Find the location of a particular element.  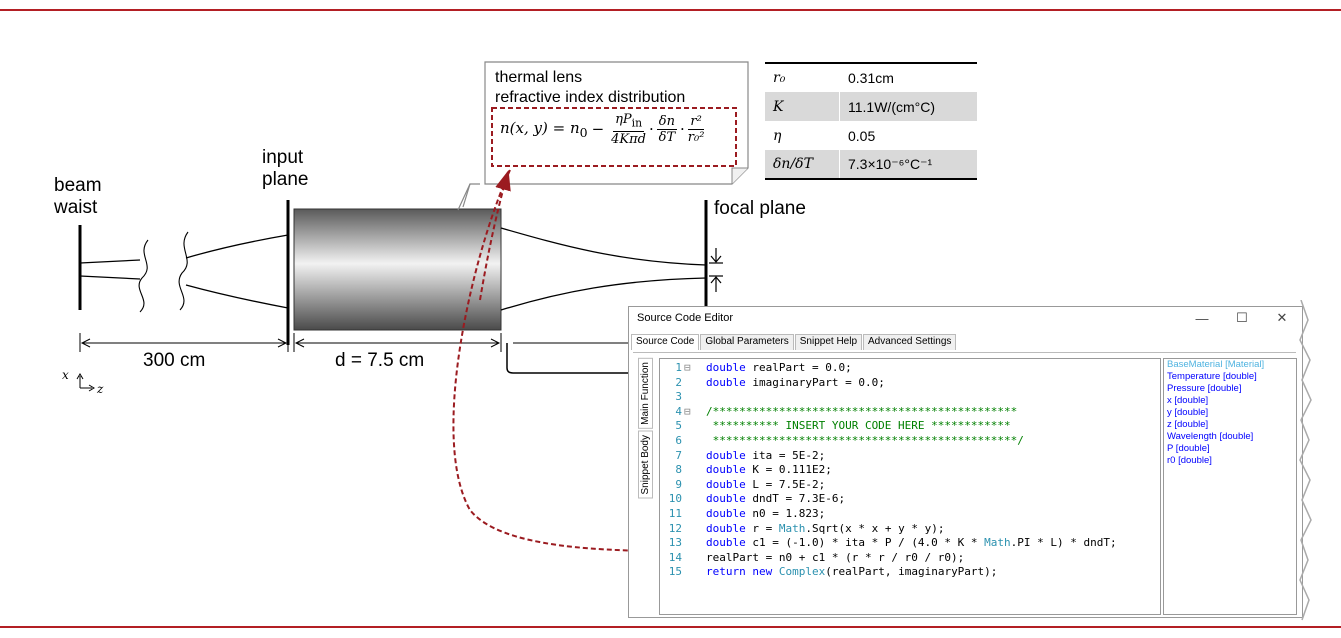

tab-snippet-body: Snippet Body is located at coordinates (645, 464).